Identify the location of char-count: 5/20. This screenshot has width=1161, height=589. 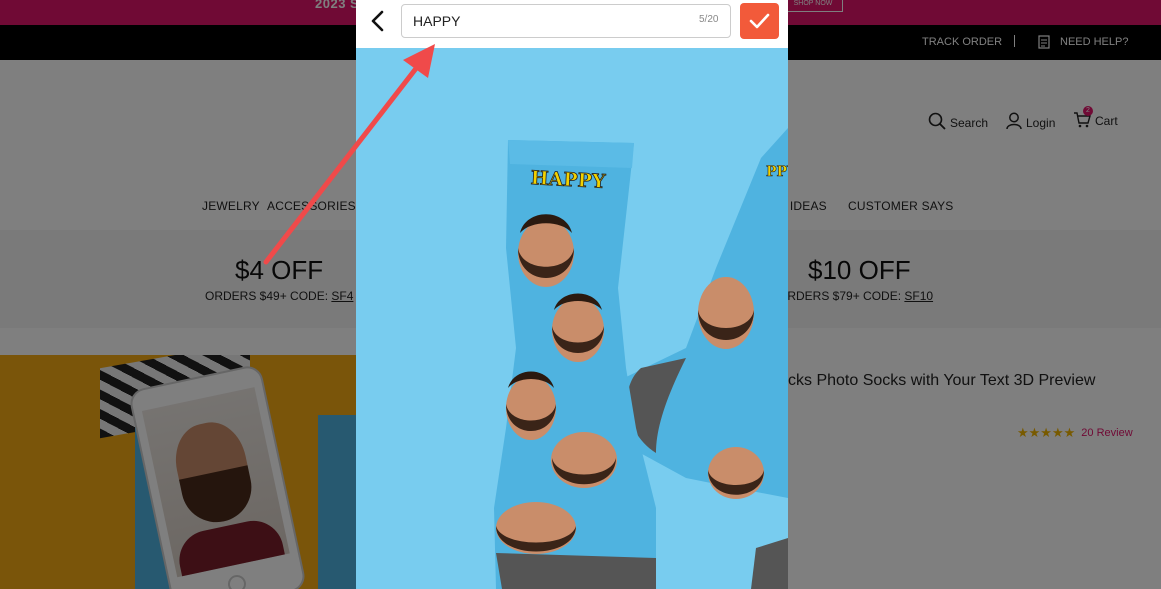
(709, 19).